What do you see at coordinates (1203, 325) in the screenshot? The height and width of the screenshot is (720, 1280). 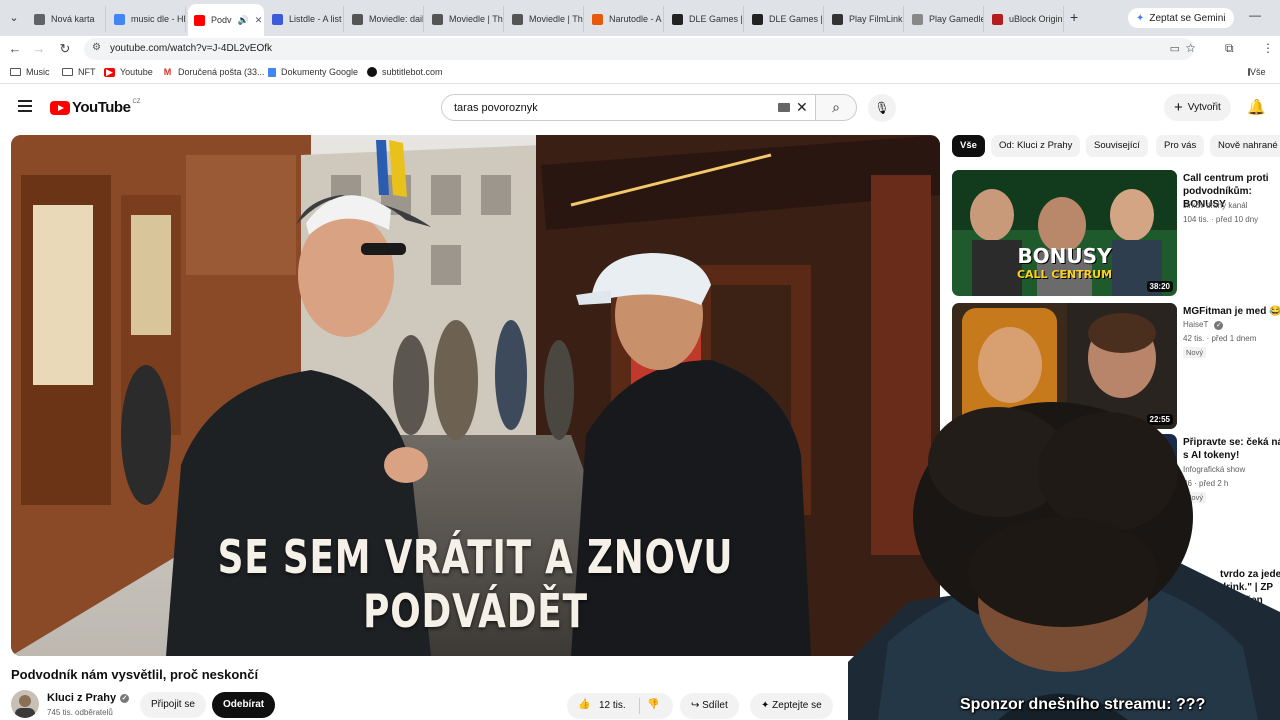 I see `channel-name: HaiseT ✓` at bounding box center [1203, 325].